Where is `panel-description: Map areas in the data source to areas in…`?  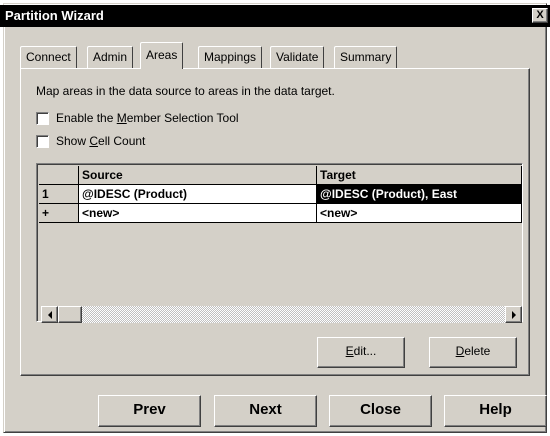
panel-description: Map areas in the data source to areas in… is located at coordinates (185, 91).